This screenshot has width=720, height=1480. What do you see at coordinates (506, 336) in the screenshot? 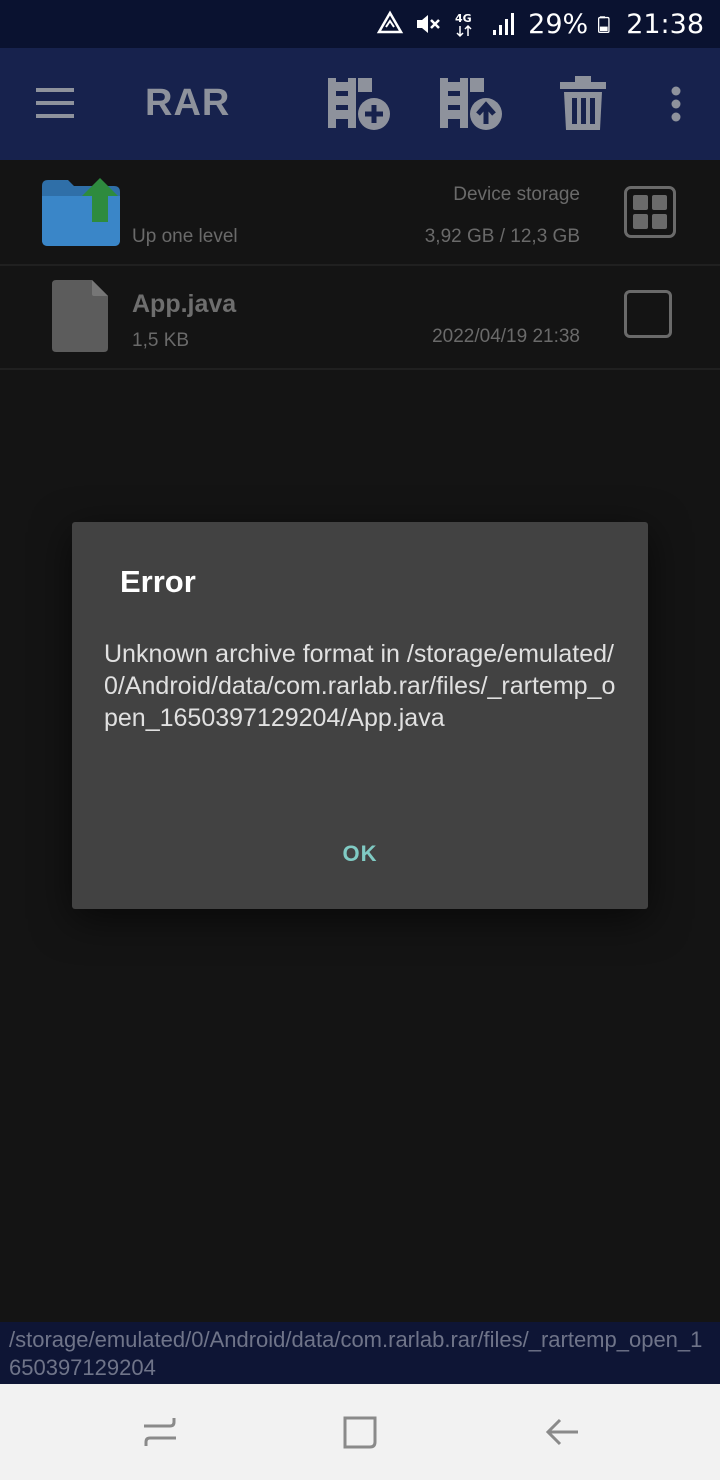
I see `file-date: 2022/04/19 21:38` at bounding box center [506, 336].